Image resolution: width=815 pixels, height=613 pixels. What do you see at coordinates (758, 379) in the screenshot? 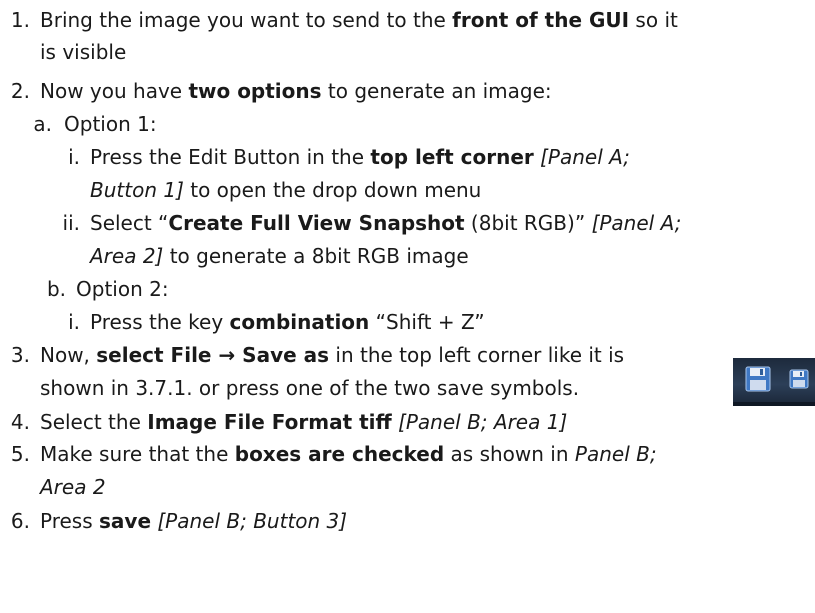
I see `save-icon` at bounding box center [758, 379].